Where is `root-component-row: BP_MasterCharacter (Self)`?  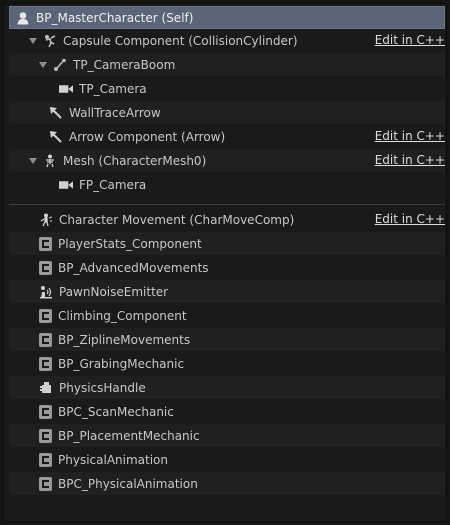 root-component-row: BP_MasterCharacter (Self) is located at coordinates (227, 17).